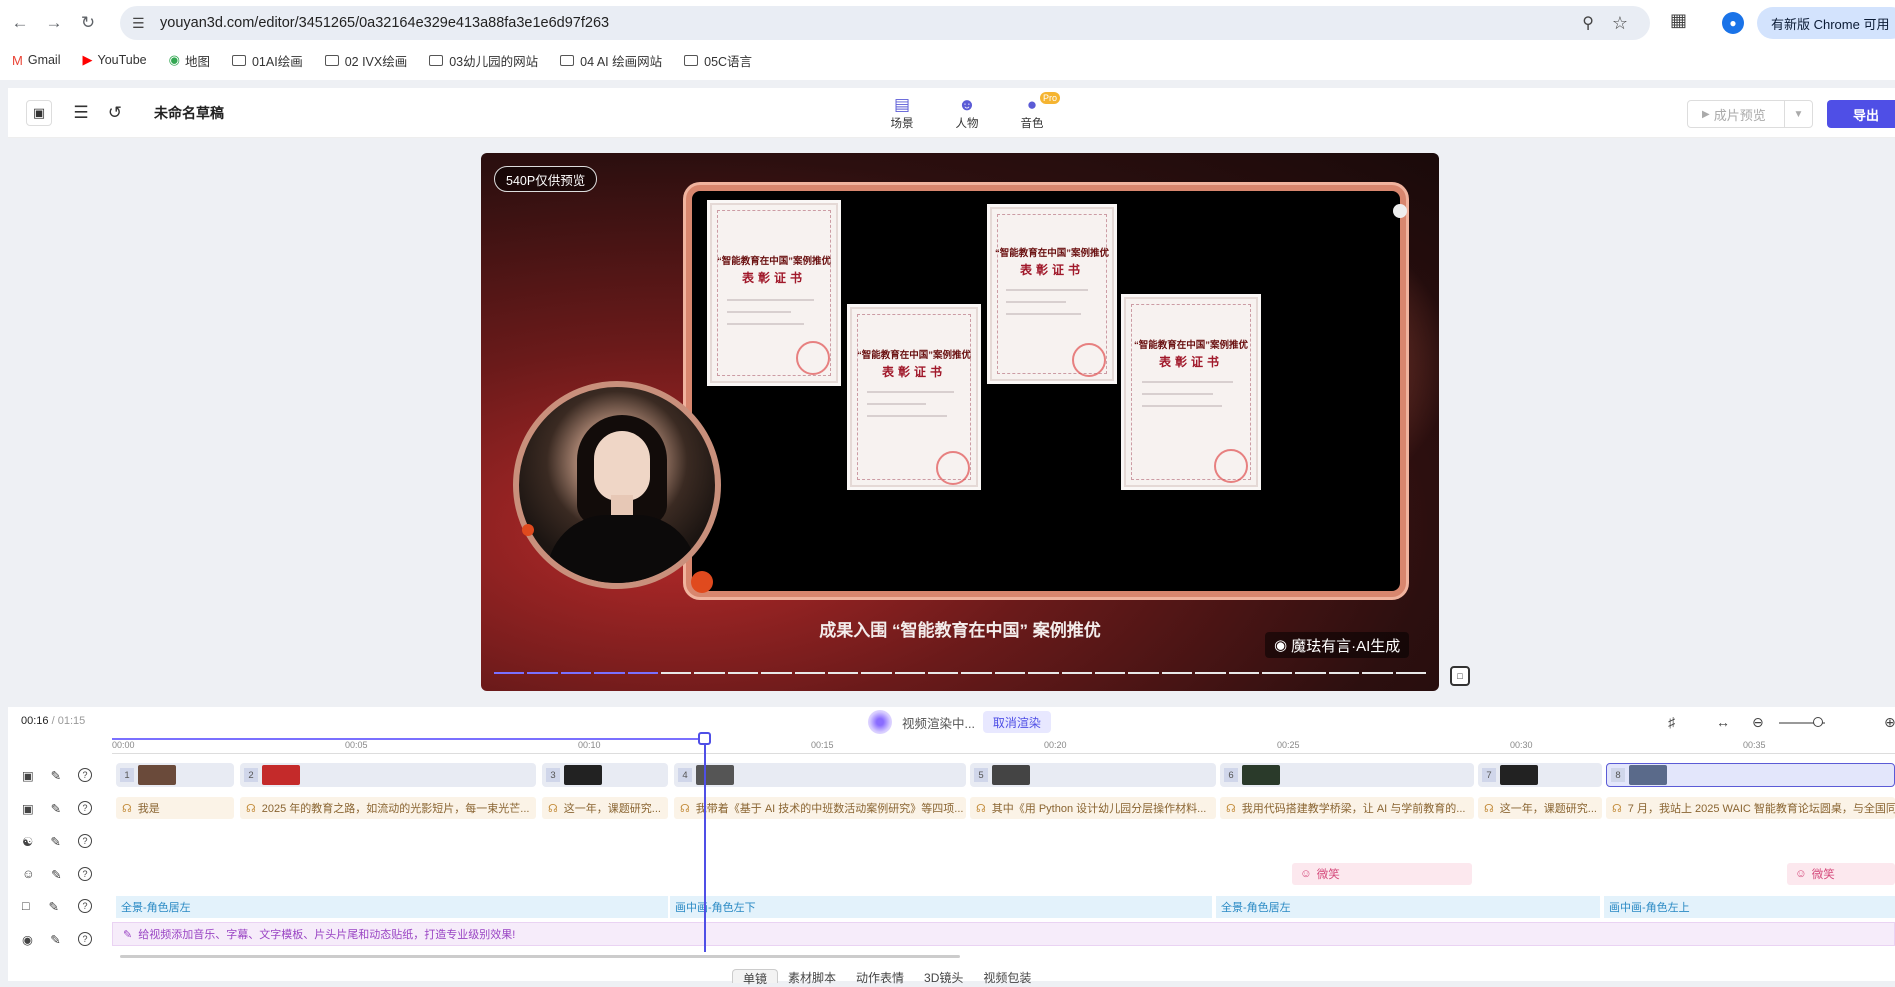  I want to click on zoom-in-icon: ⊕, so click(1889, 722).